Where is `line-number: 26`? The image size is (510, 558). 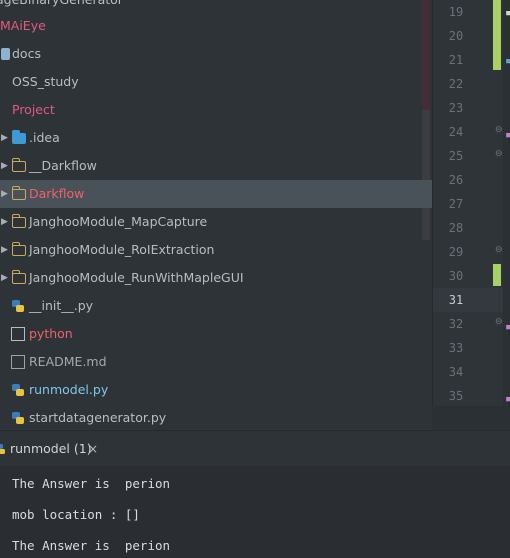 line-number: 26 is located at coordinates (456, 180).